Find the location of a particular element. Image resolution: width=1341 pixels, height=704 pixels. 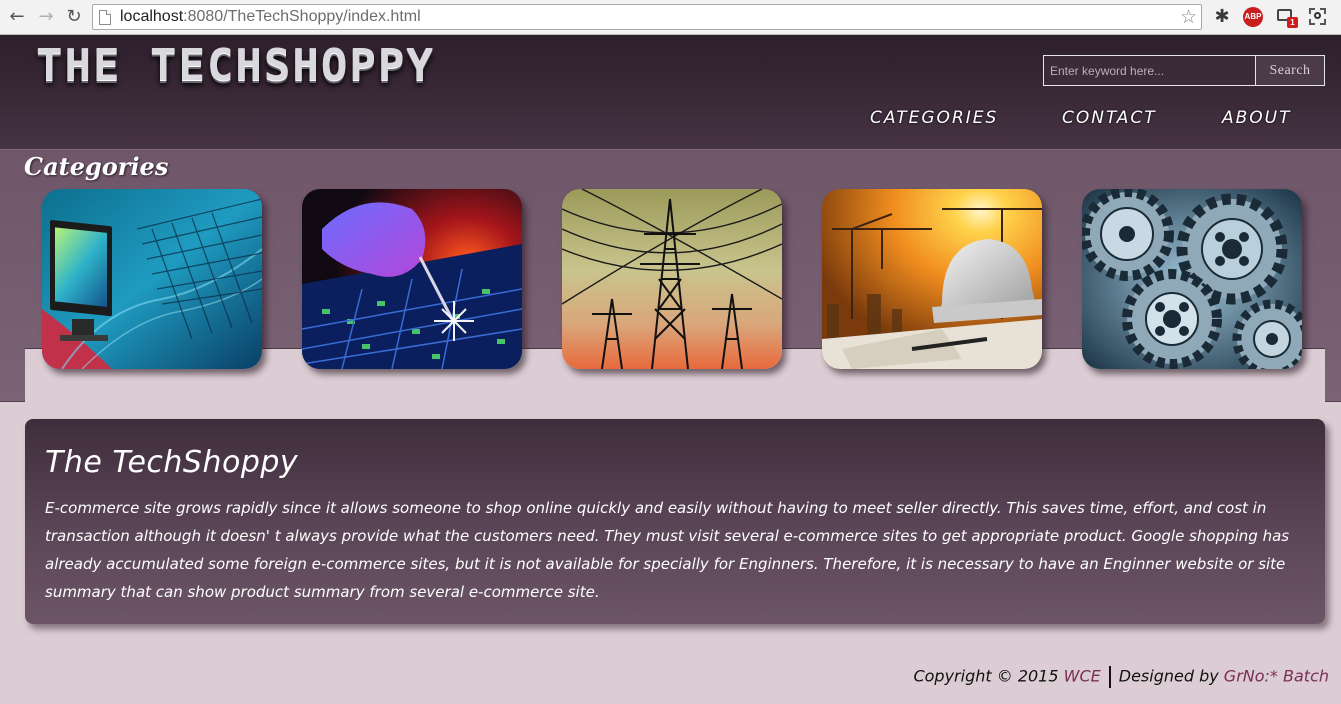

address-url: localhost:8080/TheTechShoppy/index.html is located at coordinates (270, 17).